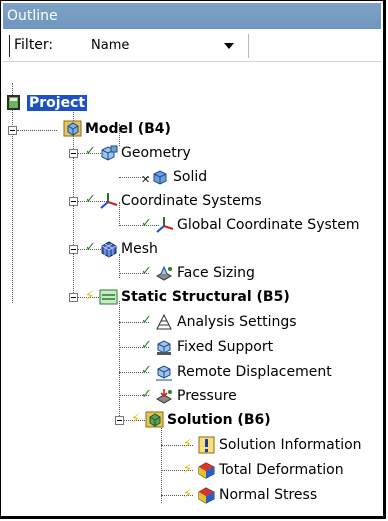  What do you see at coordinates (190, 177) in the screenshot?
I see `solid-label: Solid` at bounding box center [190, 177].